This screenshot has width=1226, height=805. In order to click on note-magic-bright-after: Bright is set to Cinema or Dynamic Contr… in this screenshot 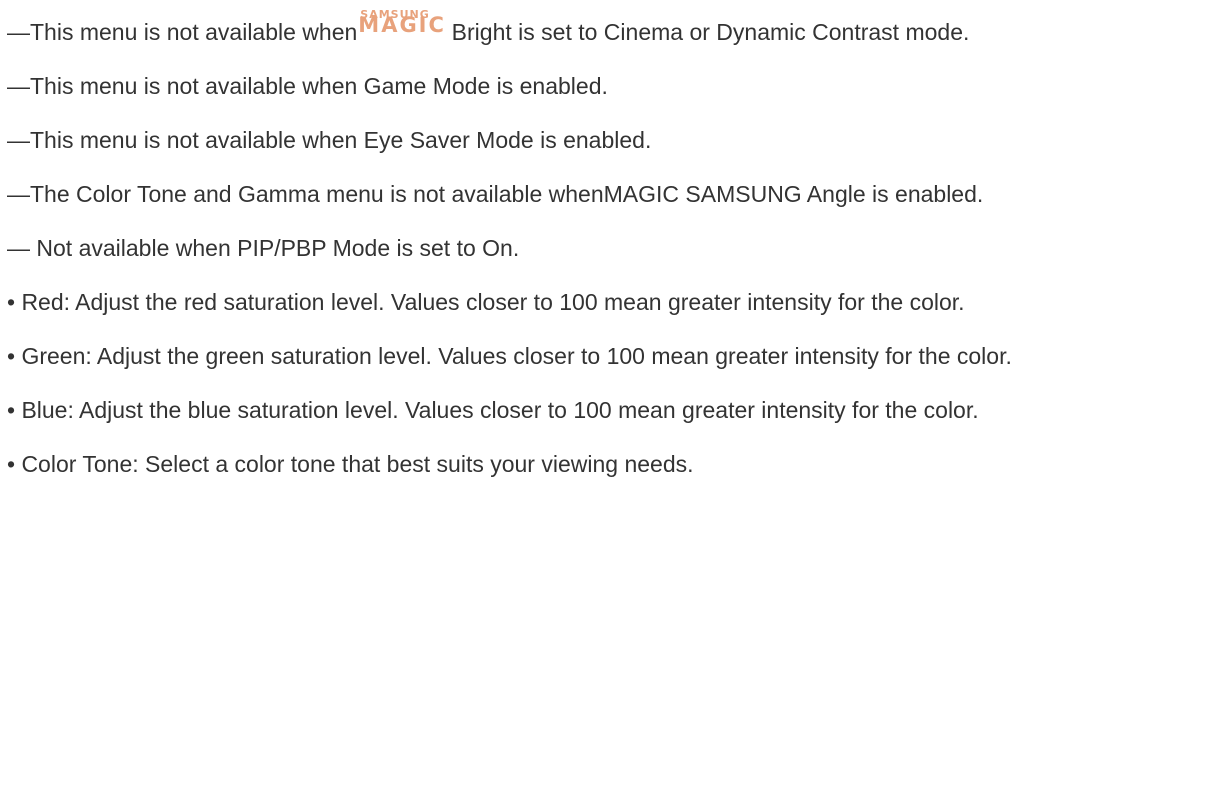, I will do `click(707, 32)`.